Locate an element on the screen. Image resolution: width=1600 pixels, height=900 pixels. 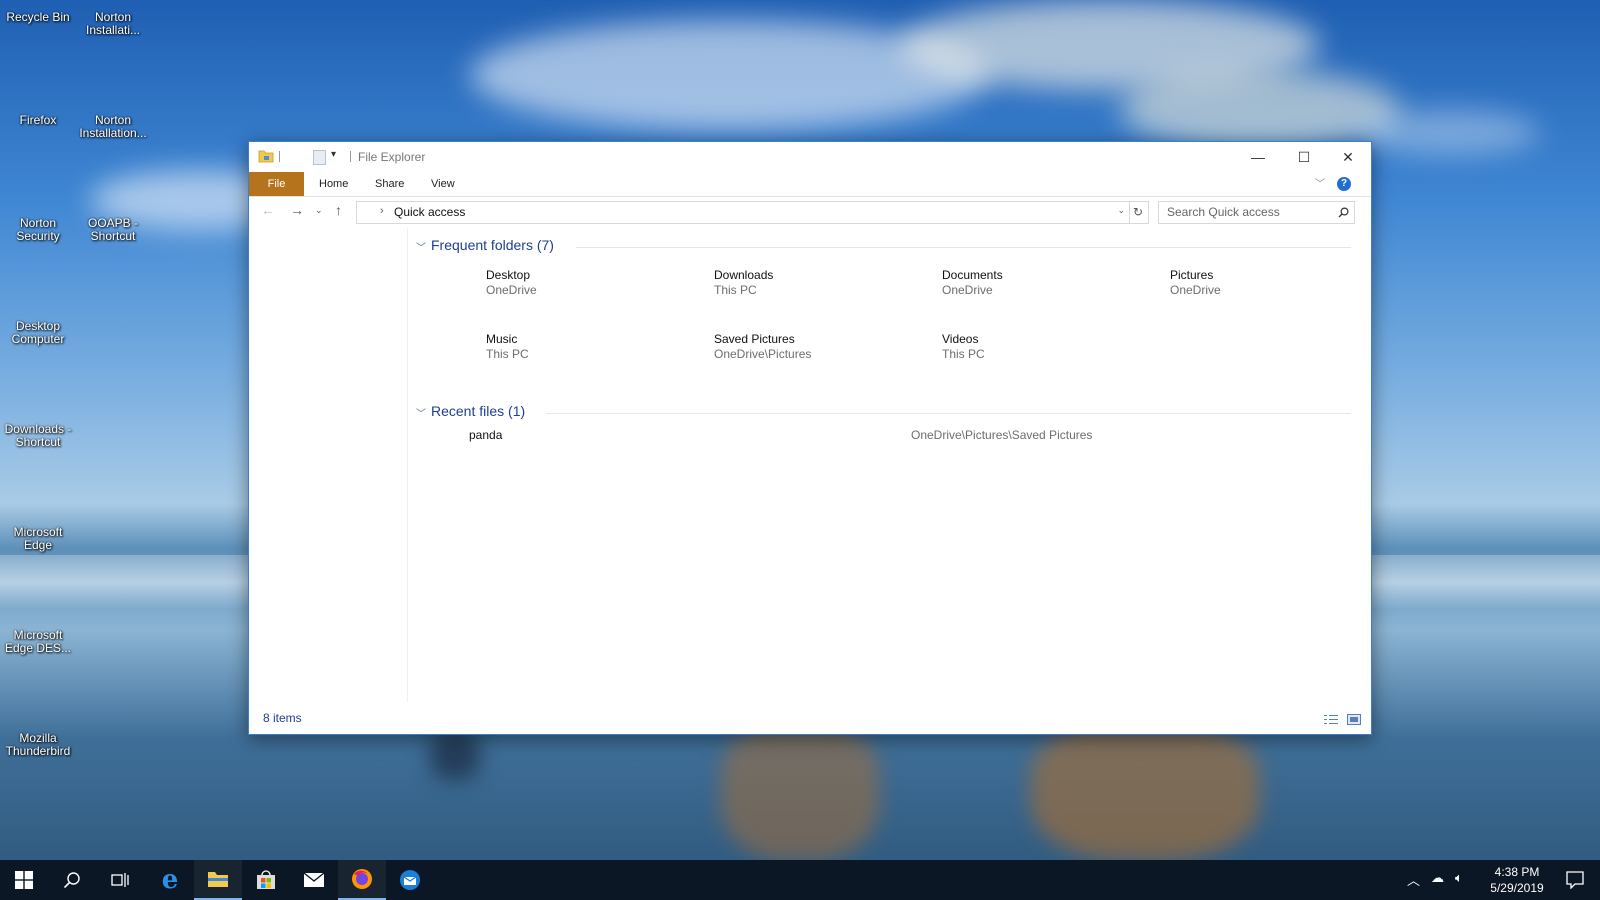
breadcrumb: Quick access is located at coordinates (429, 212).